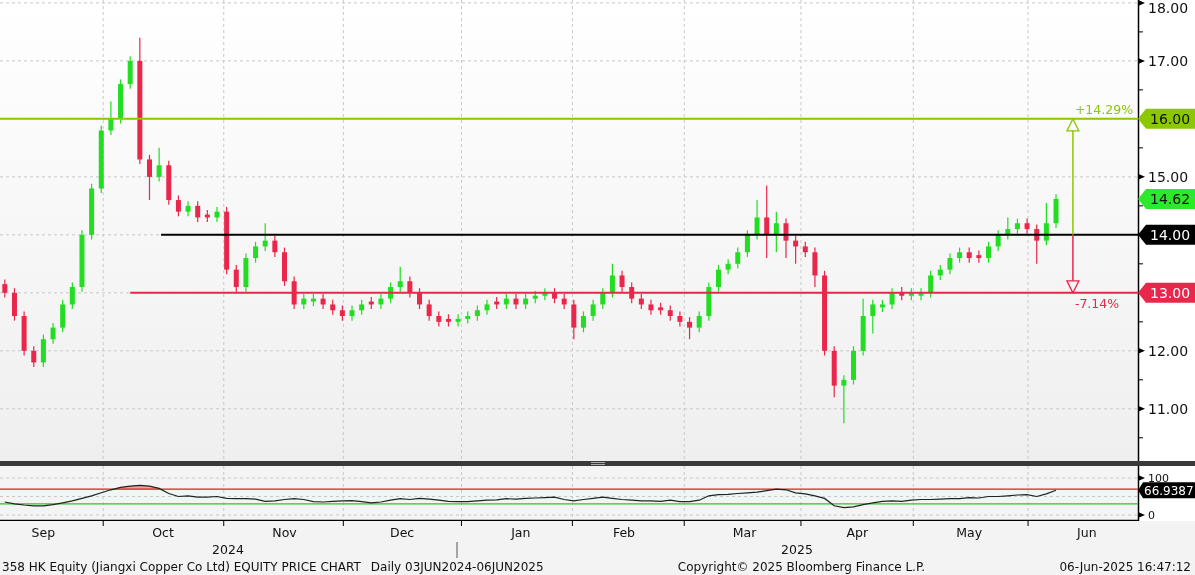 Image resolution: width=1195 pixels, height=575 pixels. What do you see at coordinates (1087, 532) in the screenshot?
I see `month-label: Jun` at bounding box center [1087, 532].